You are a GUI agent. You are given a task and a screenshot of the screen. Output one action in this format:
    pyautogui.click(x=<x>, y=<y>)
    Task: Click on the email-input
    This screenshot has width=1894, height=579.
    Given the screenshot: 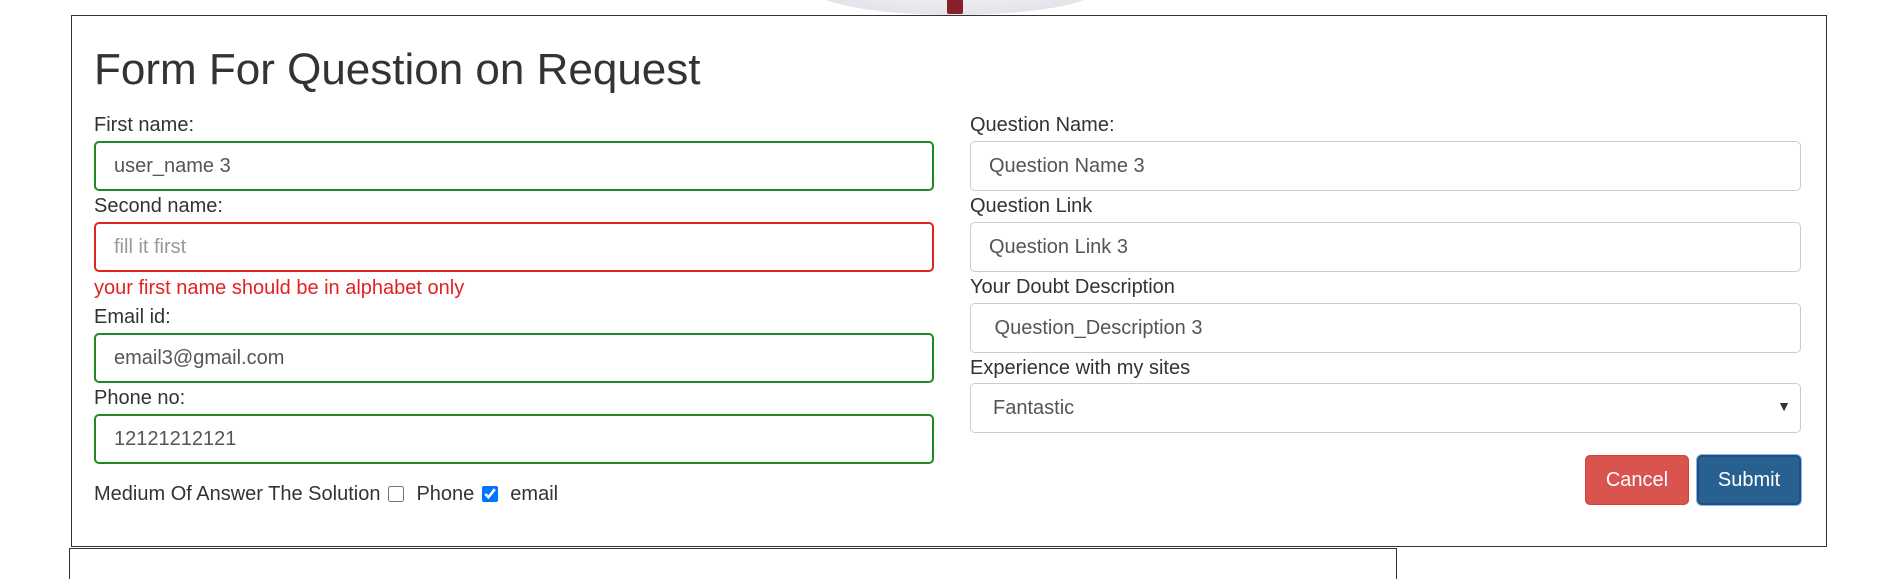 What is the action you would take?
    pyautogui.click(x=514, y=358)
    